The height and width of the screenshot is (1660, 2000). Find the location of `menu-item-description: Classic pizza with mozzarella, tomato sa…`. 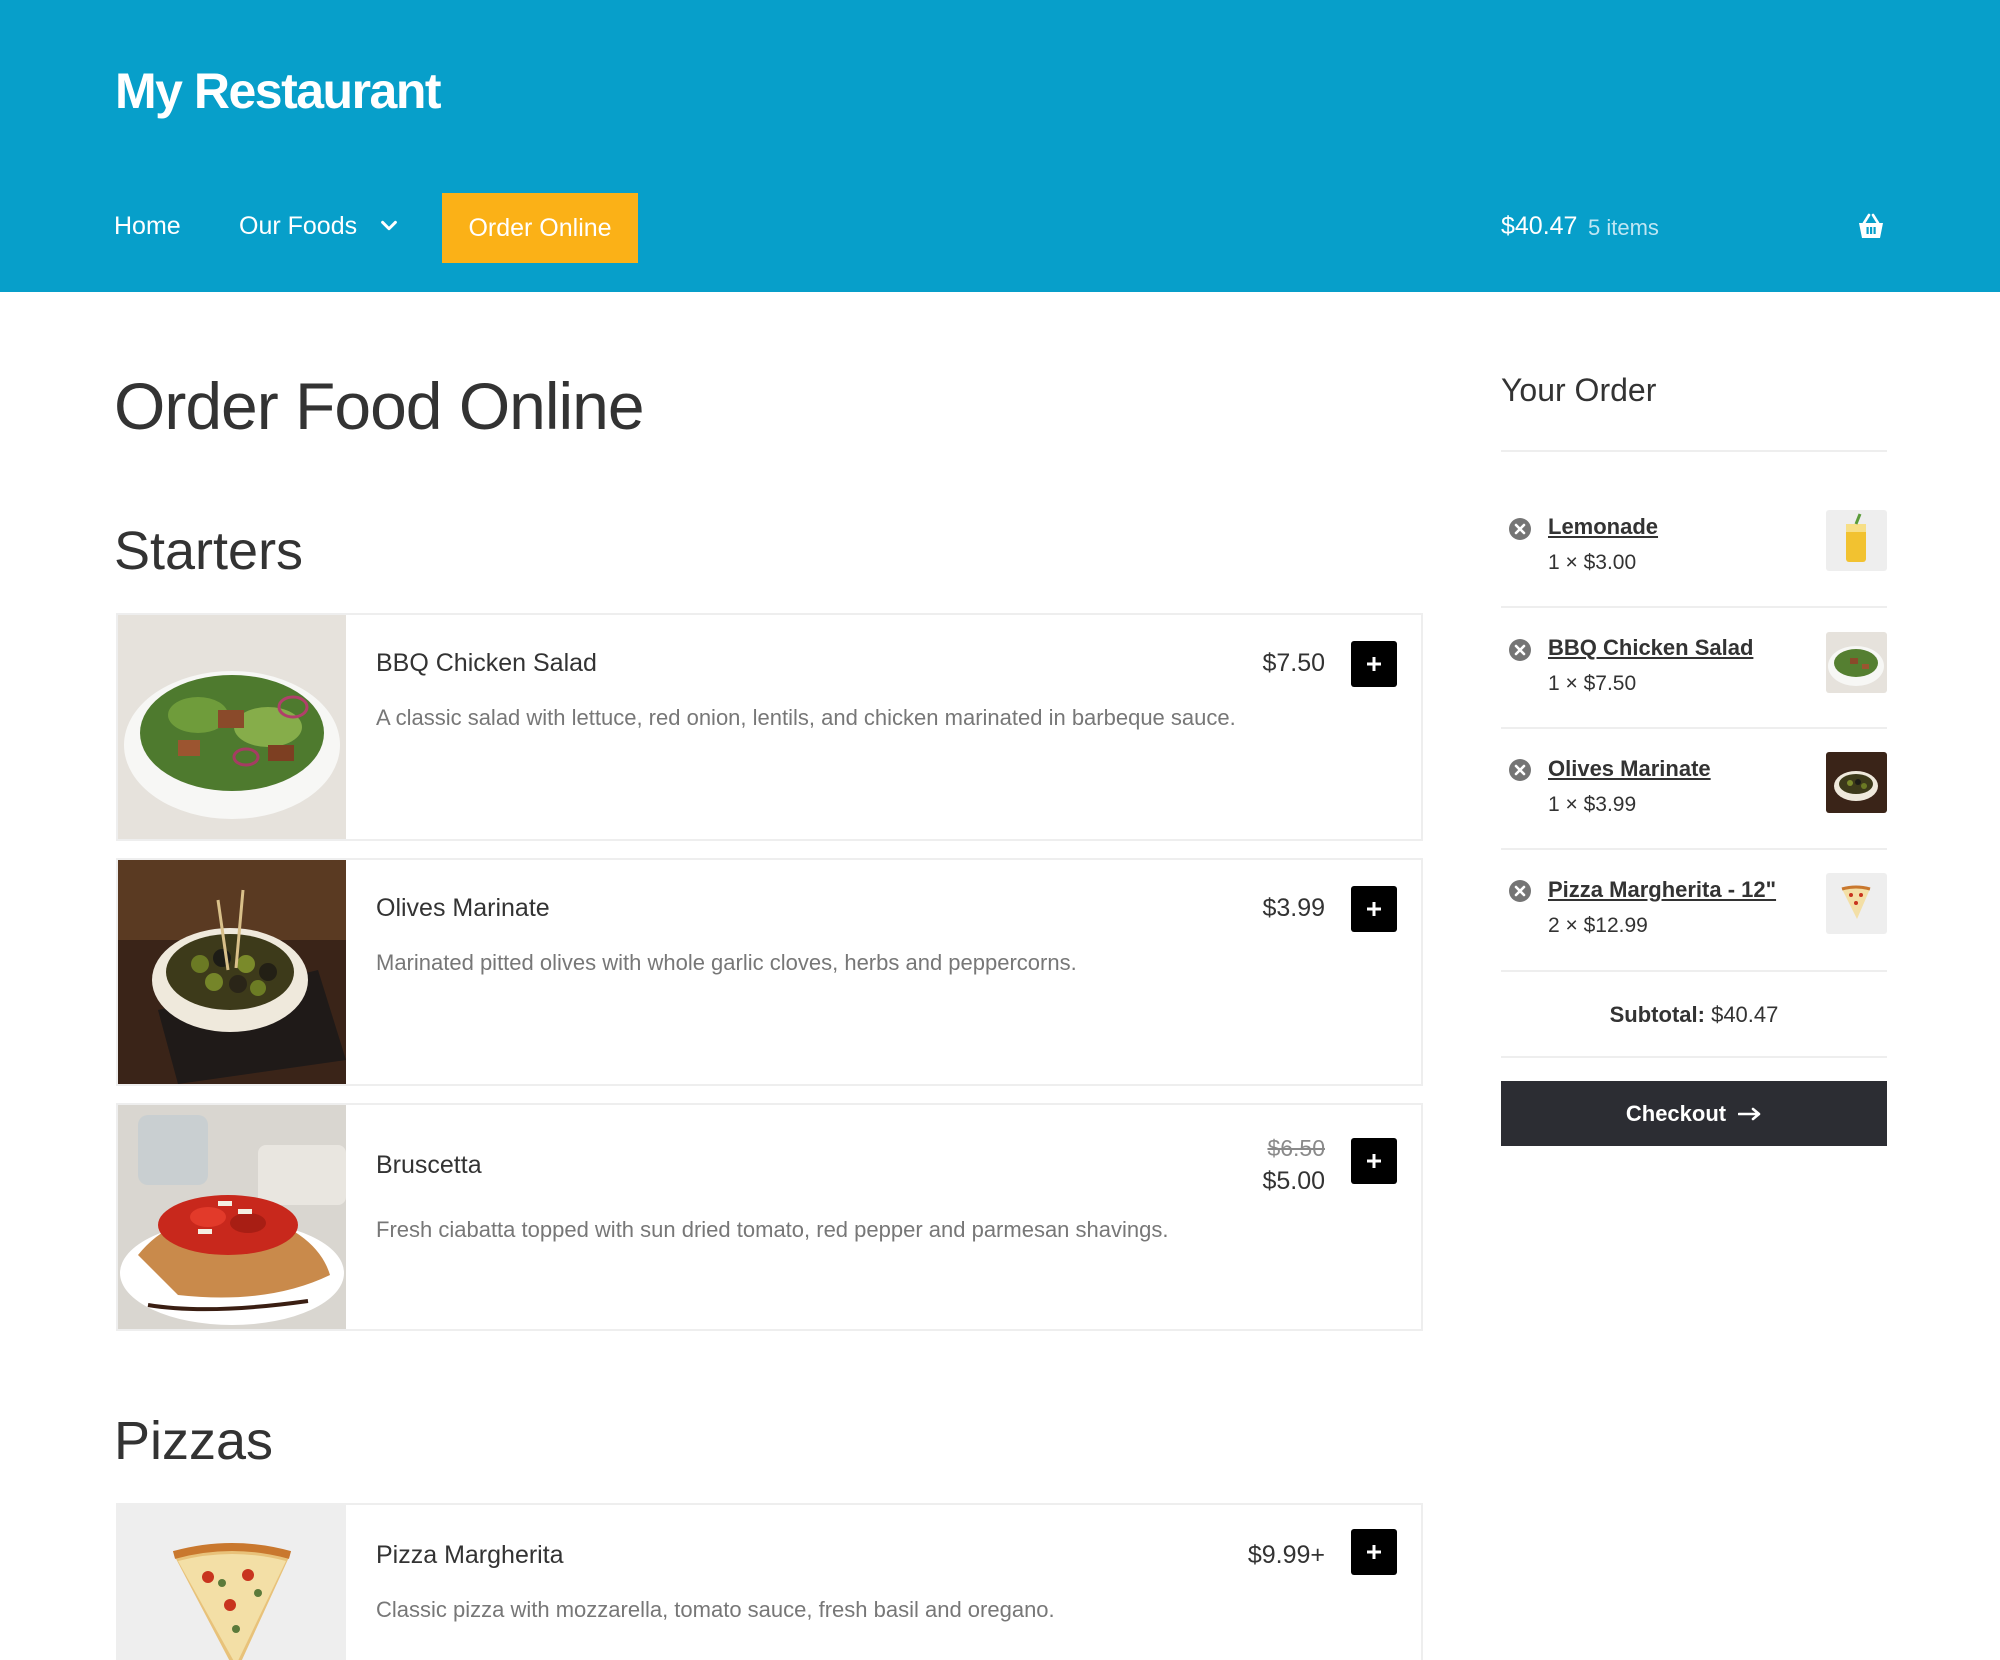

menu-item-description: Classic pizza with mozzarella, tomato sa… is located at coordinates (715, 1609).